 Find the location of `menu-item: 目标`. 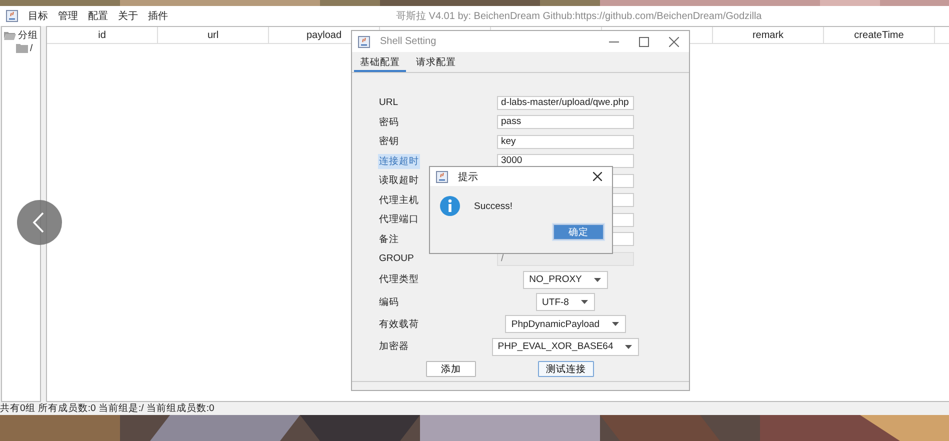

menu-item: 目标 is located at coordinates (38, 16).